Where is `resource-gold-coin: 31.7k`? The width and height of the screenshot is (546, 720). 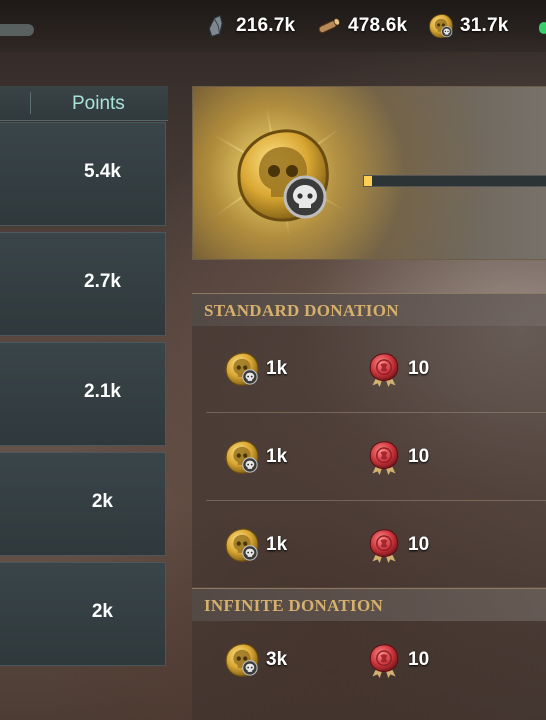
resource-gold-coin: 31.7k is located at coordinates (468, 26).